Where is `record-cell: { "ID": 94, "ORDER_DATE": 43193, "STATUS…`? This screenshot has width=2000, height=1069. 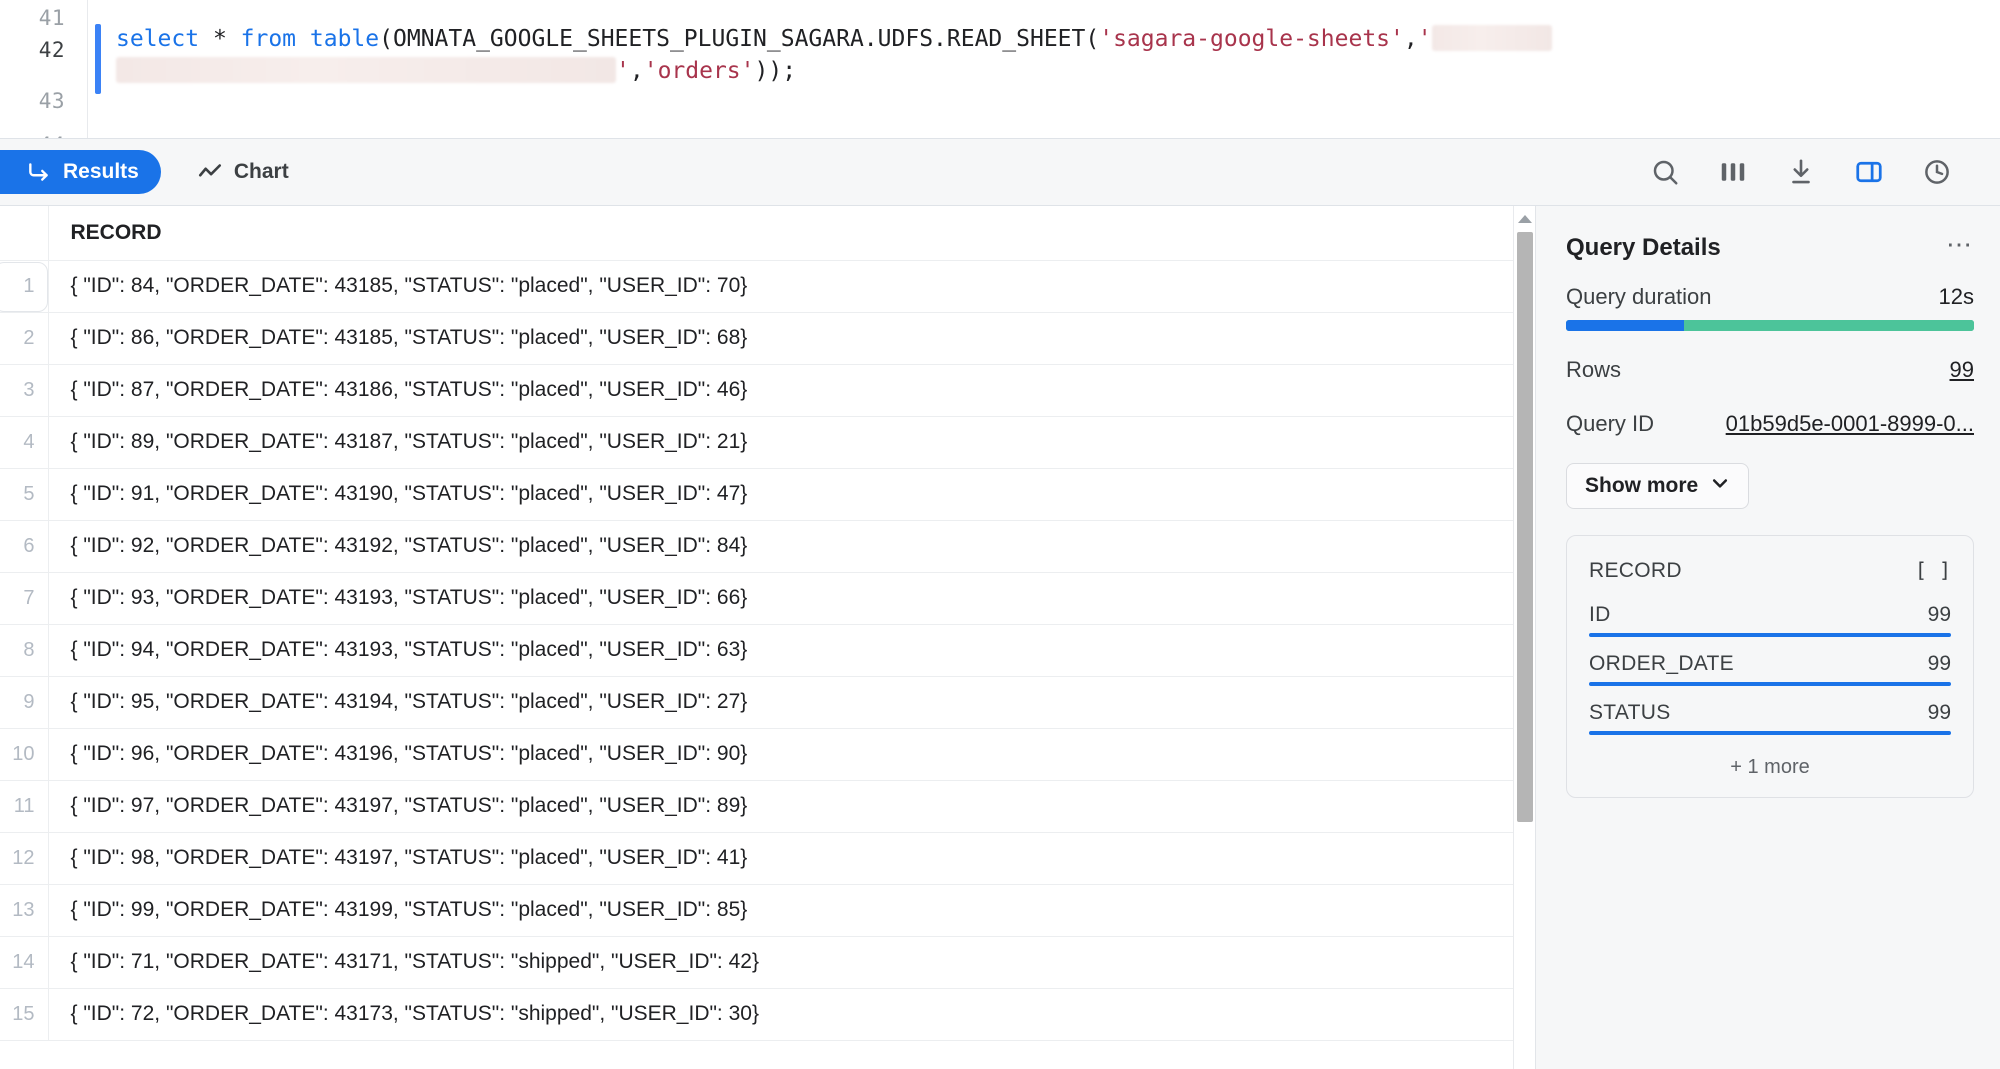
record-cell: { "ID": 94, "ORDER_DATE": 43193, "STATUS… is located at coordinates (791, 650).